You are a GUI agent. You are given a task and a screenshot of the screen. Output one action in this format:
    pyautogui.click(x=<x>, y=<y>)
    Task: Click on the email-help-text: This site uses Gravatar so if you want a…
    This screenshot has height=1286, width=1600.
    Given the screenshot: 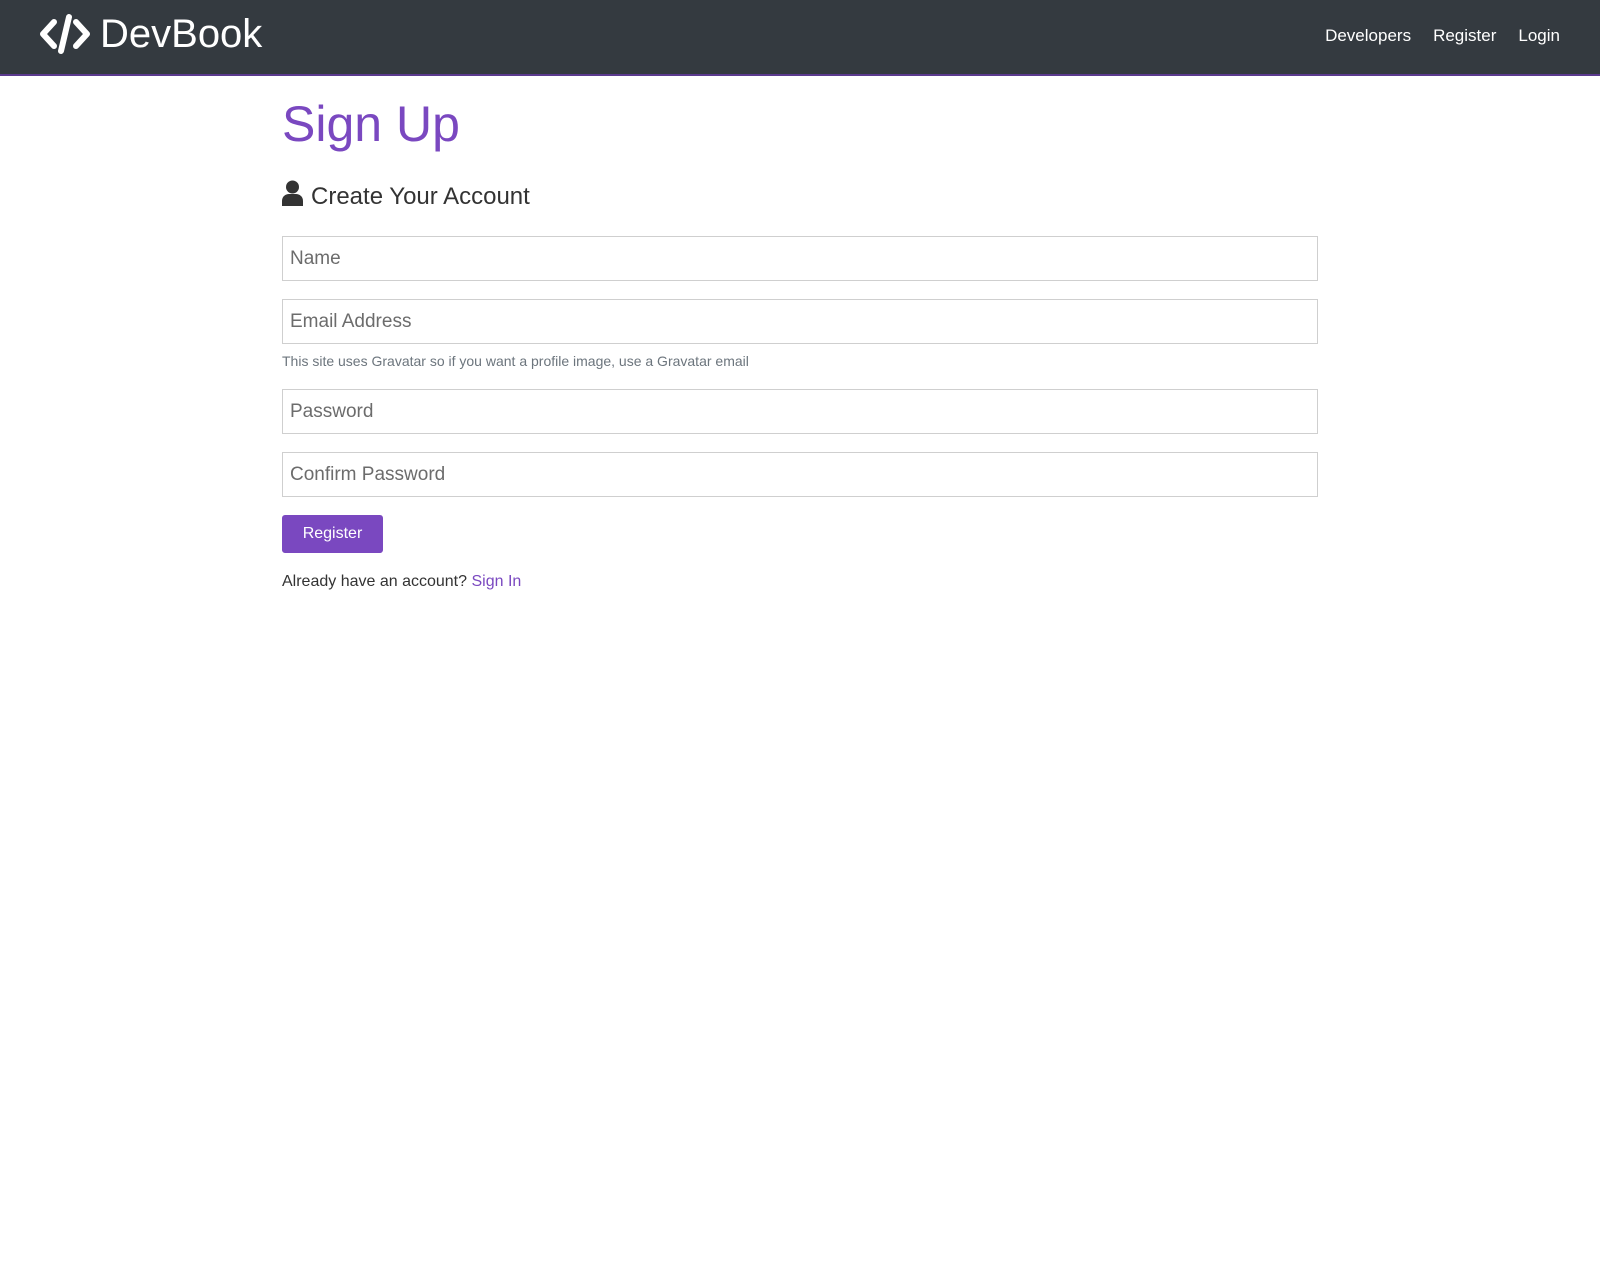 What is the action you would take?
    pyautogui.click(x=515, y=361)
    